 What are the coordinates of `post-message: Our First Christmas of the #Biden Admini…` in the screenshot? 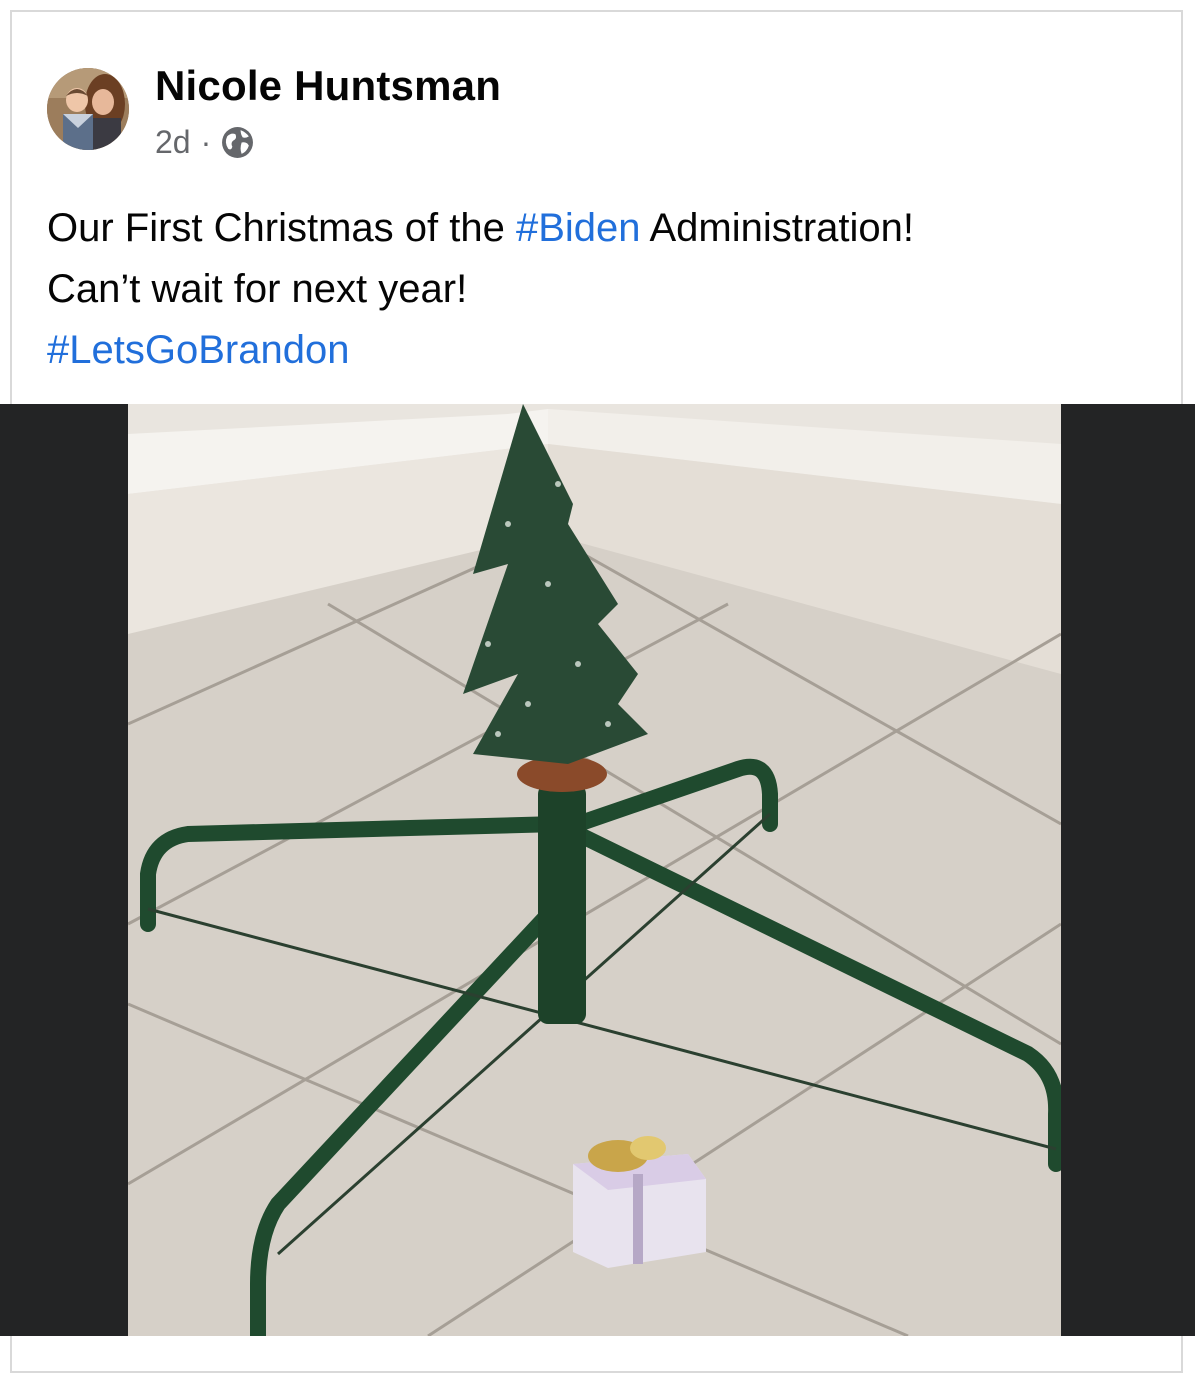 It's located at (602, 289).